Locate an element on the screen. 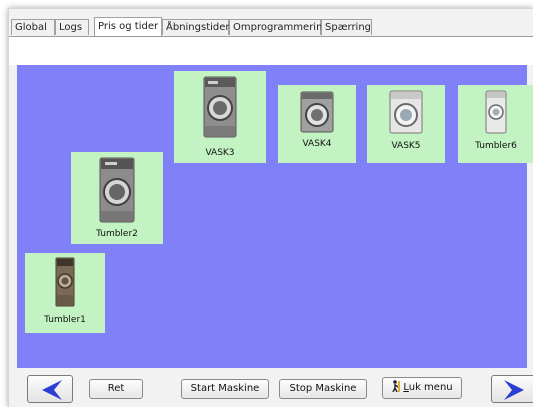 The width and height of the screenshot is (533, 407). machine-tile-vask4: VASK4 is located at coordinates (317, 124).